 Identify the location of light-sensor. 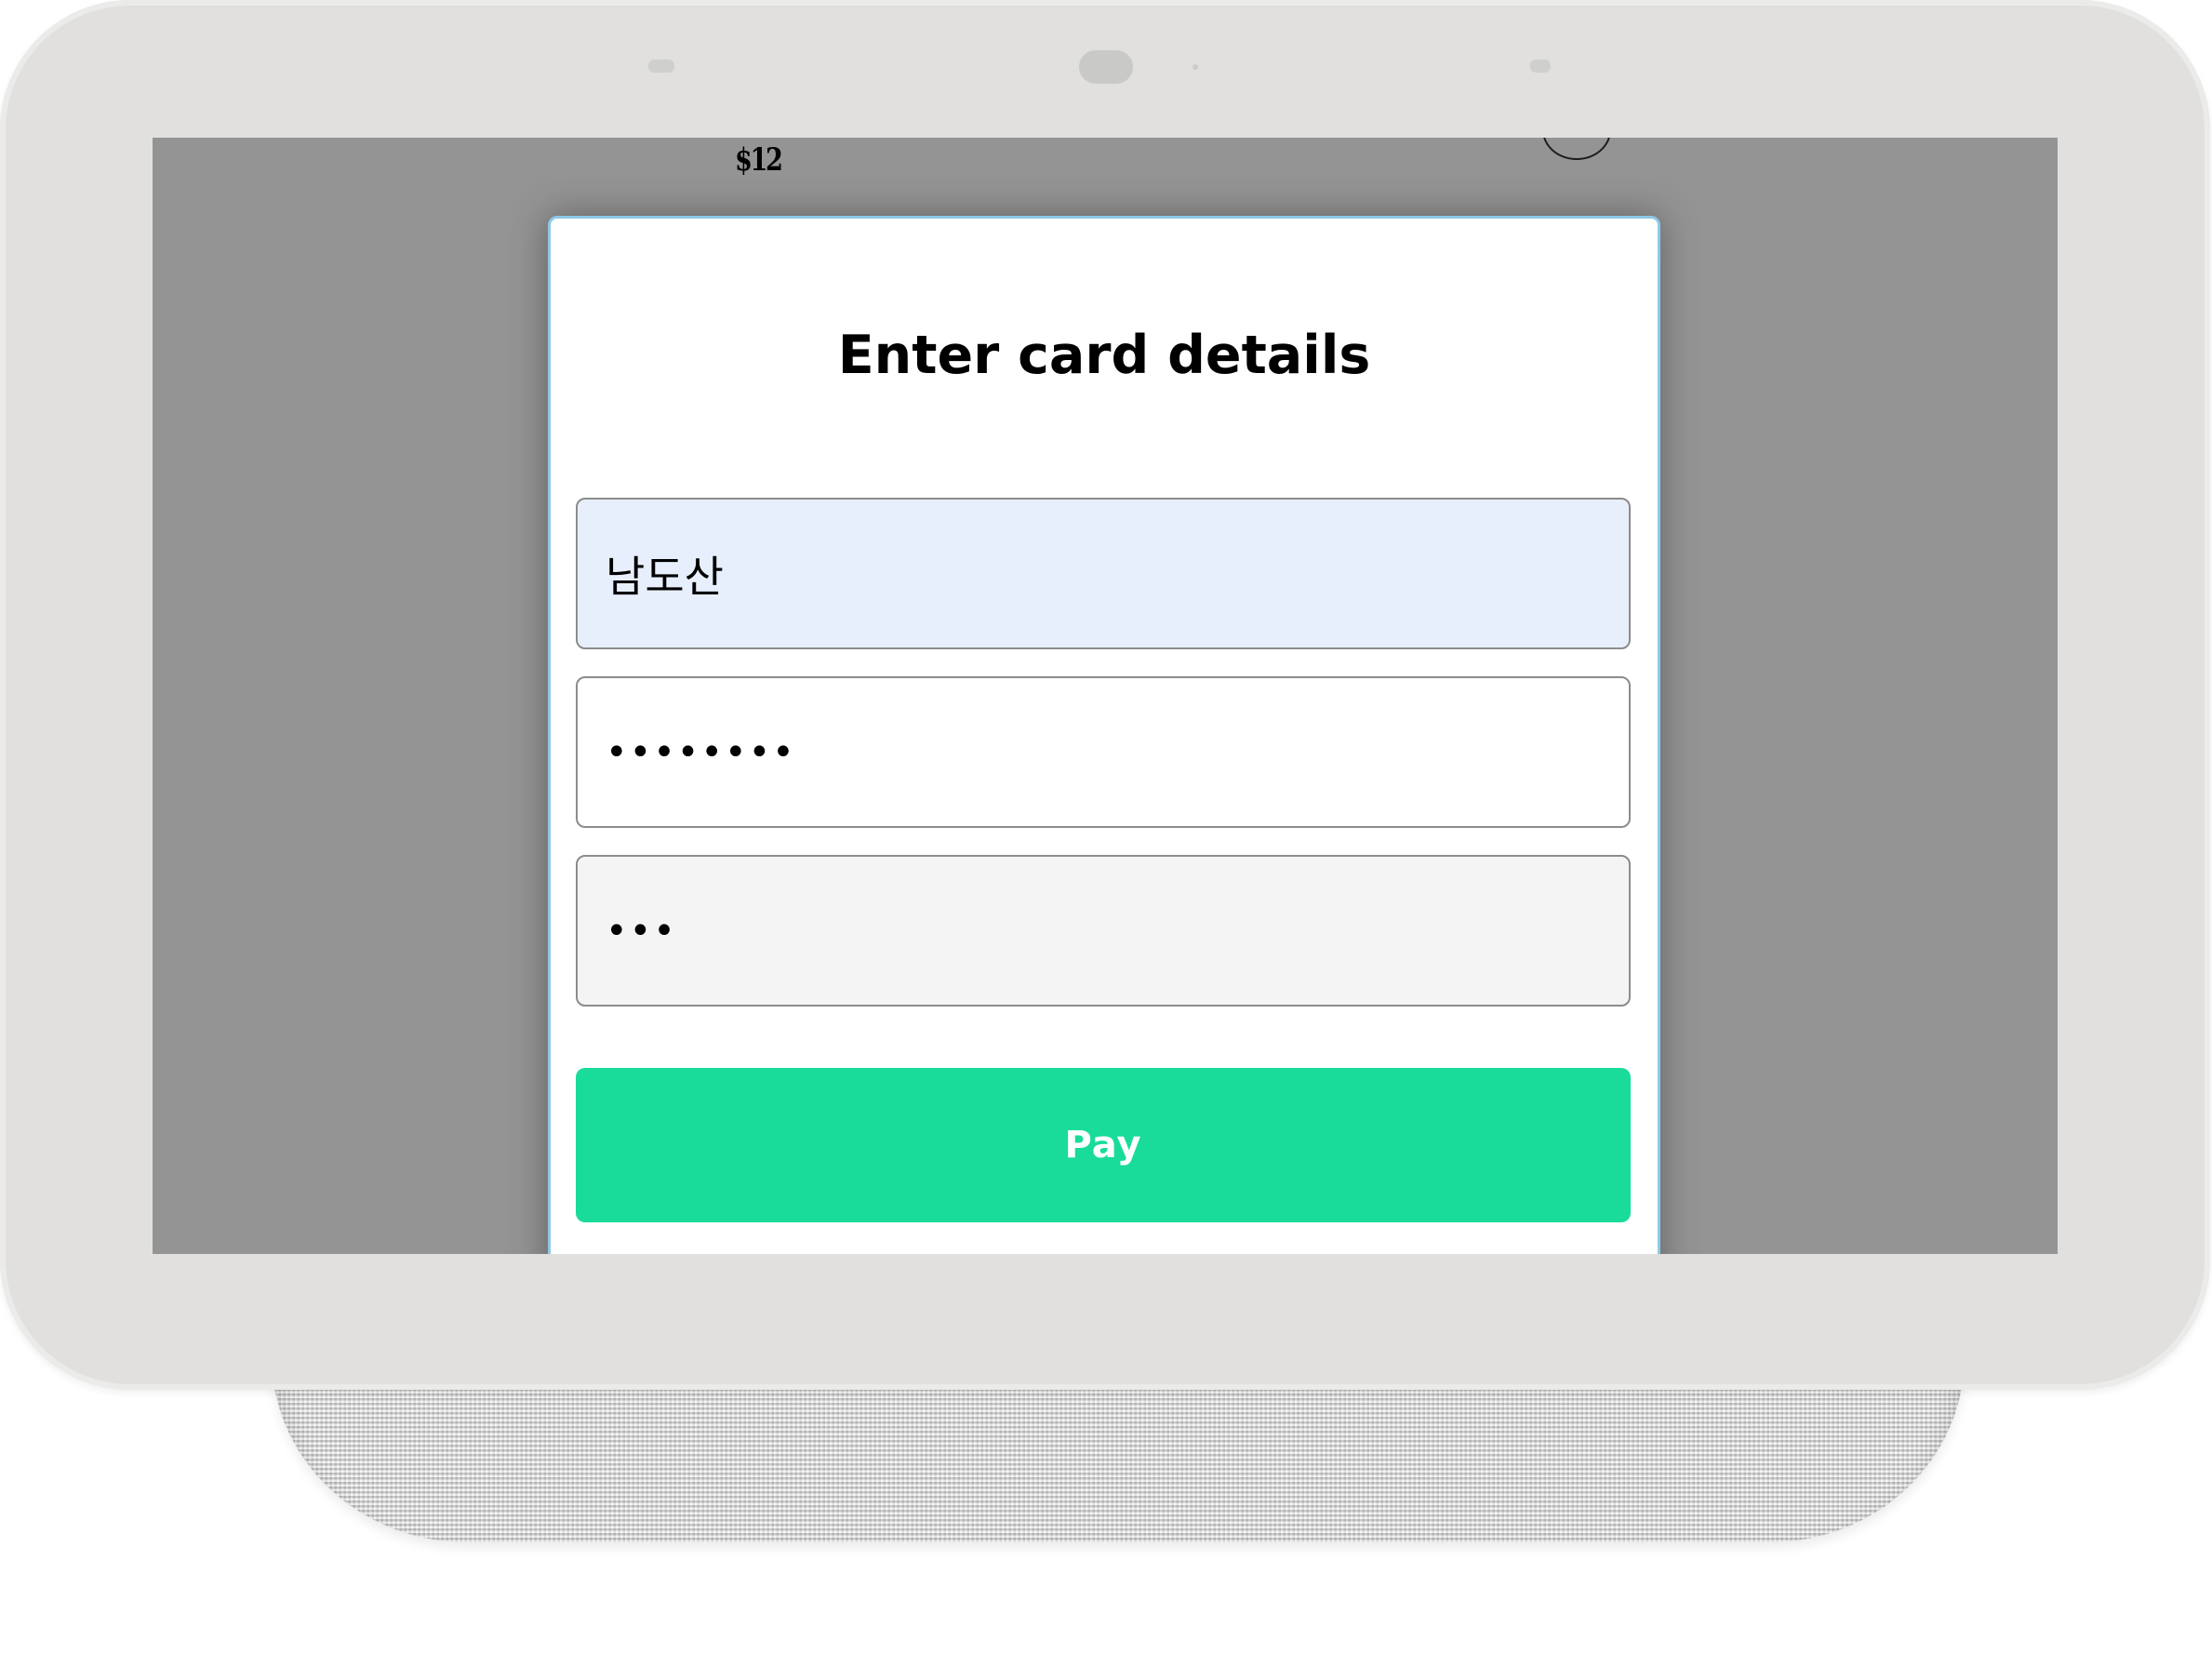
(1195, 67).